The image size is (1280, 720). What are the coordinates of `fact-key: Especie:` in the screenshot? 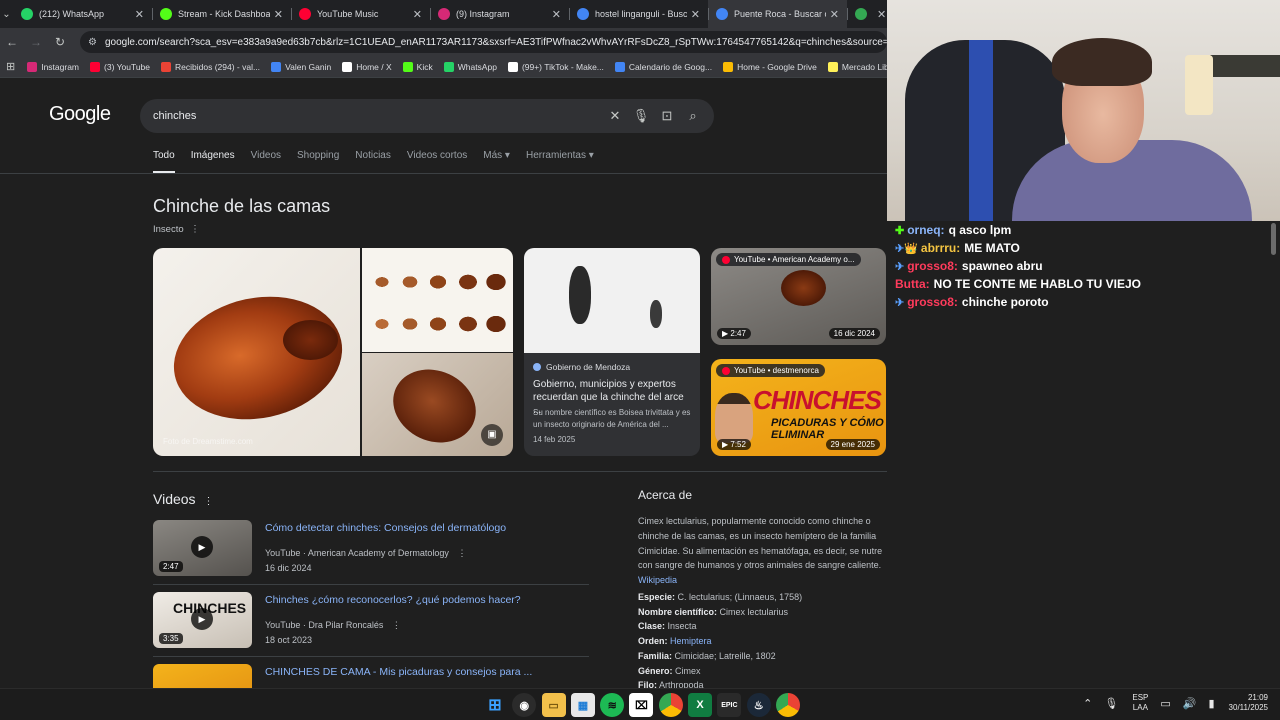 It's located at (657, 597).